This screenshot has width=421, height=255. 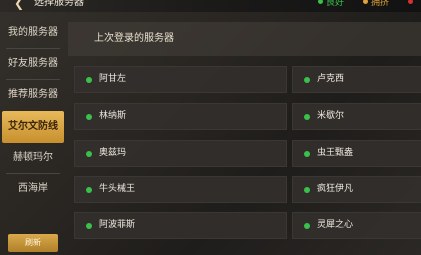 What do you see at coordinates (356, 79) in the screenshot?
I see `server-card: 卢克西` at bounding box center [356, 79].